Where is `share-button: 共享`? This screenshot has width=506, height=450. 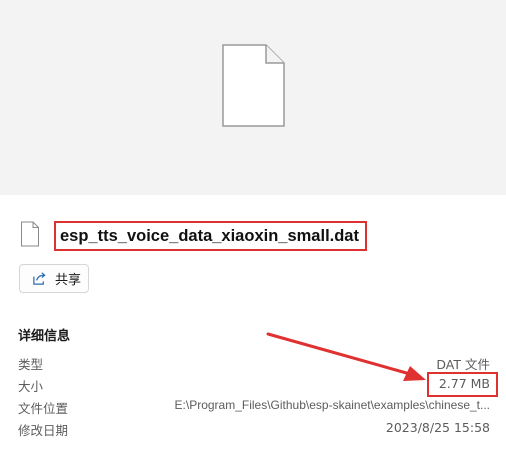
share-button: 共享 is located at coordinates (54, 278).